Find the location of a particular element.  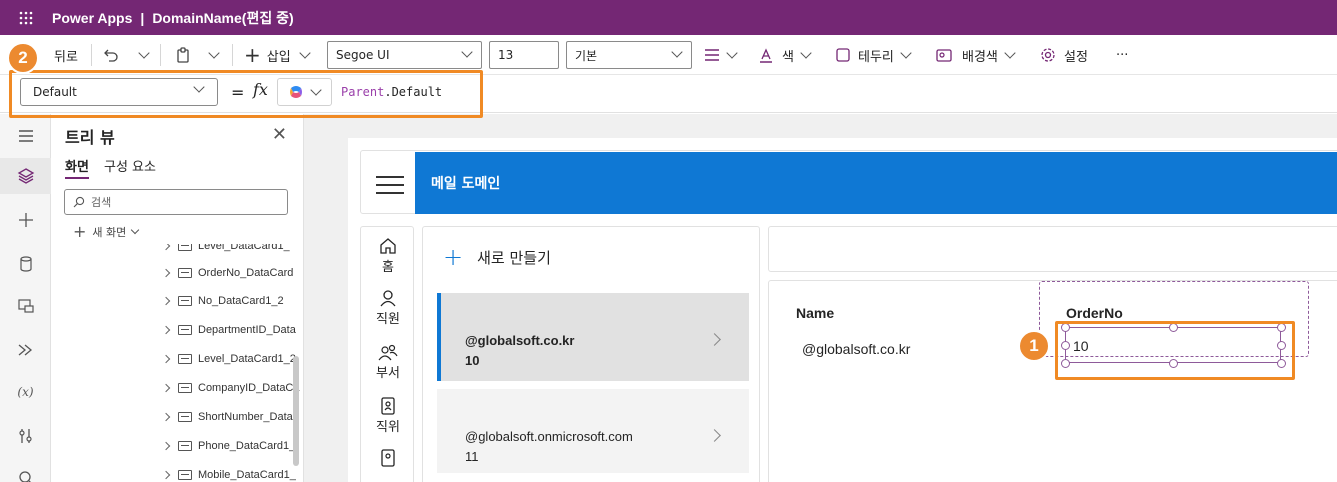

undo-dropdown is located at coordinates (144, 55).